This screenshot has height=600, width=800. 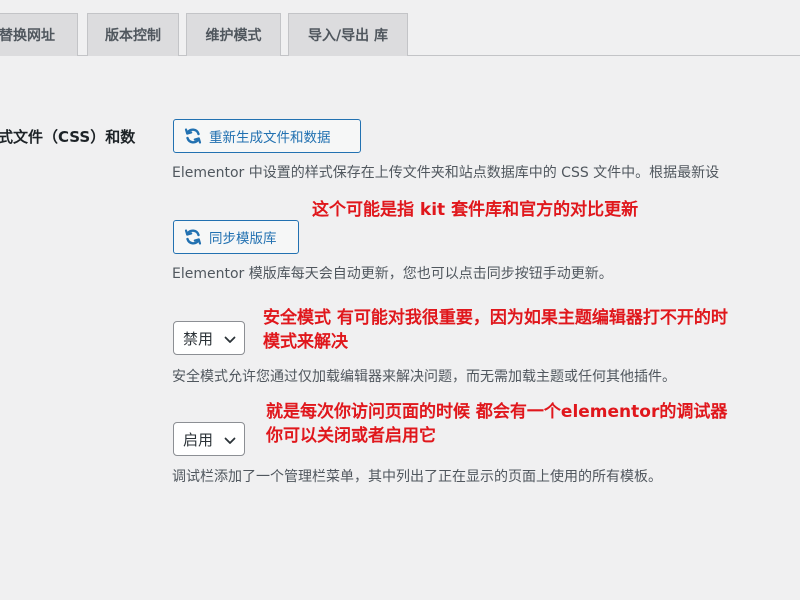 I want to click on annotation-safe-mode-line-1: 安全模式 有可能对我很重要，因为如果主题编辑器打不开的时, so click(x=495, y=318).